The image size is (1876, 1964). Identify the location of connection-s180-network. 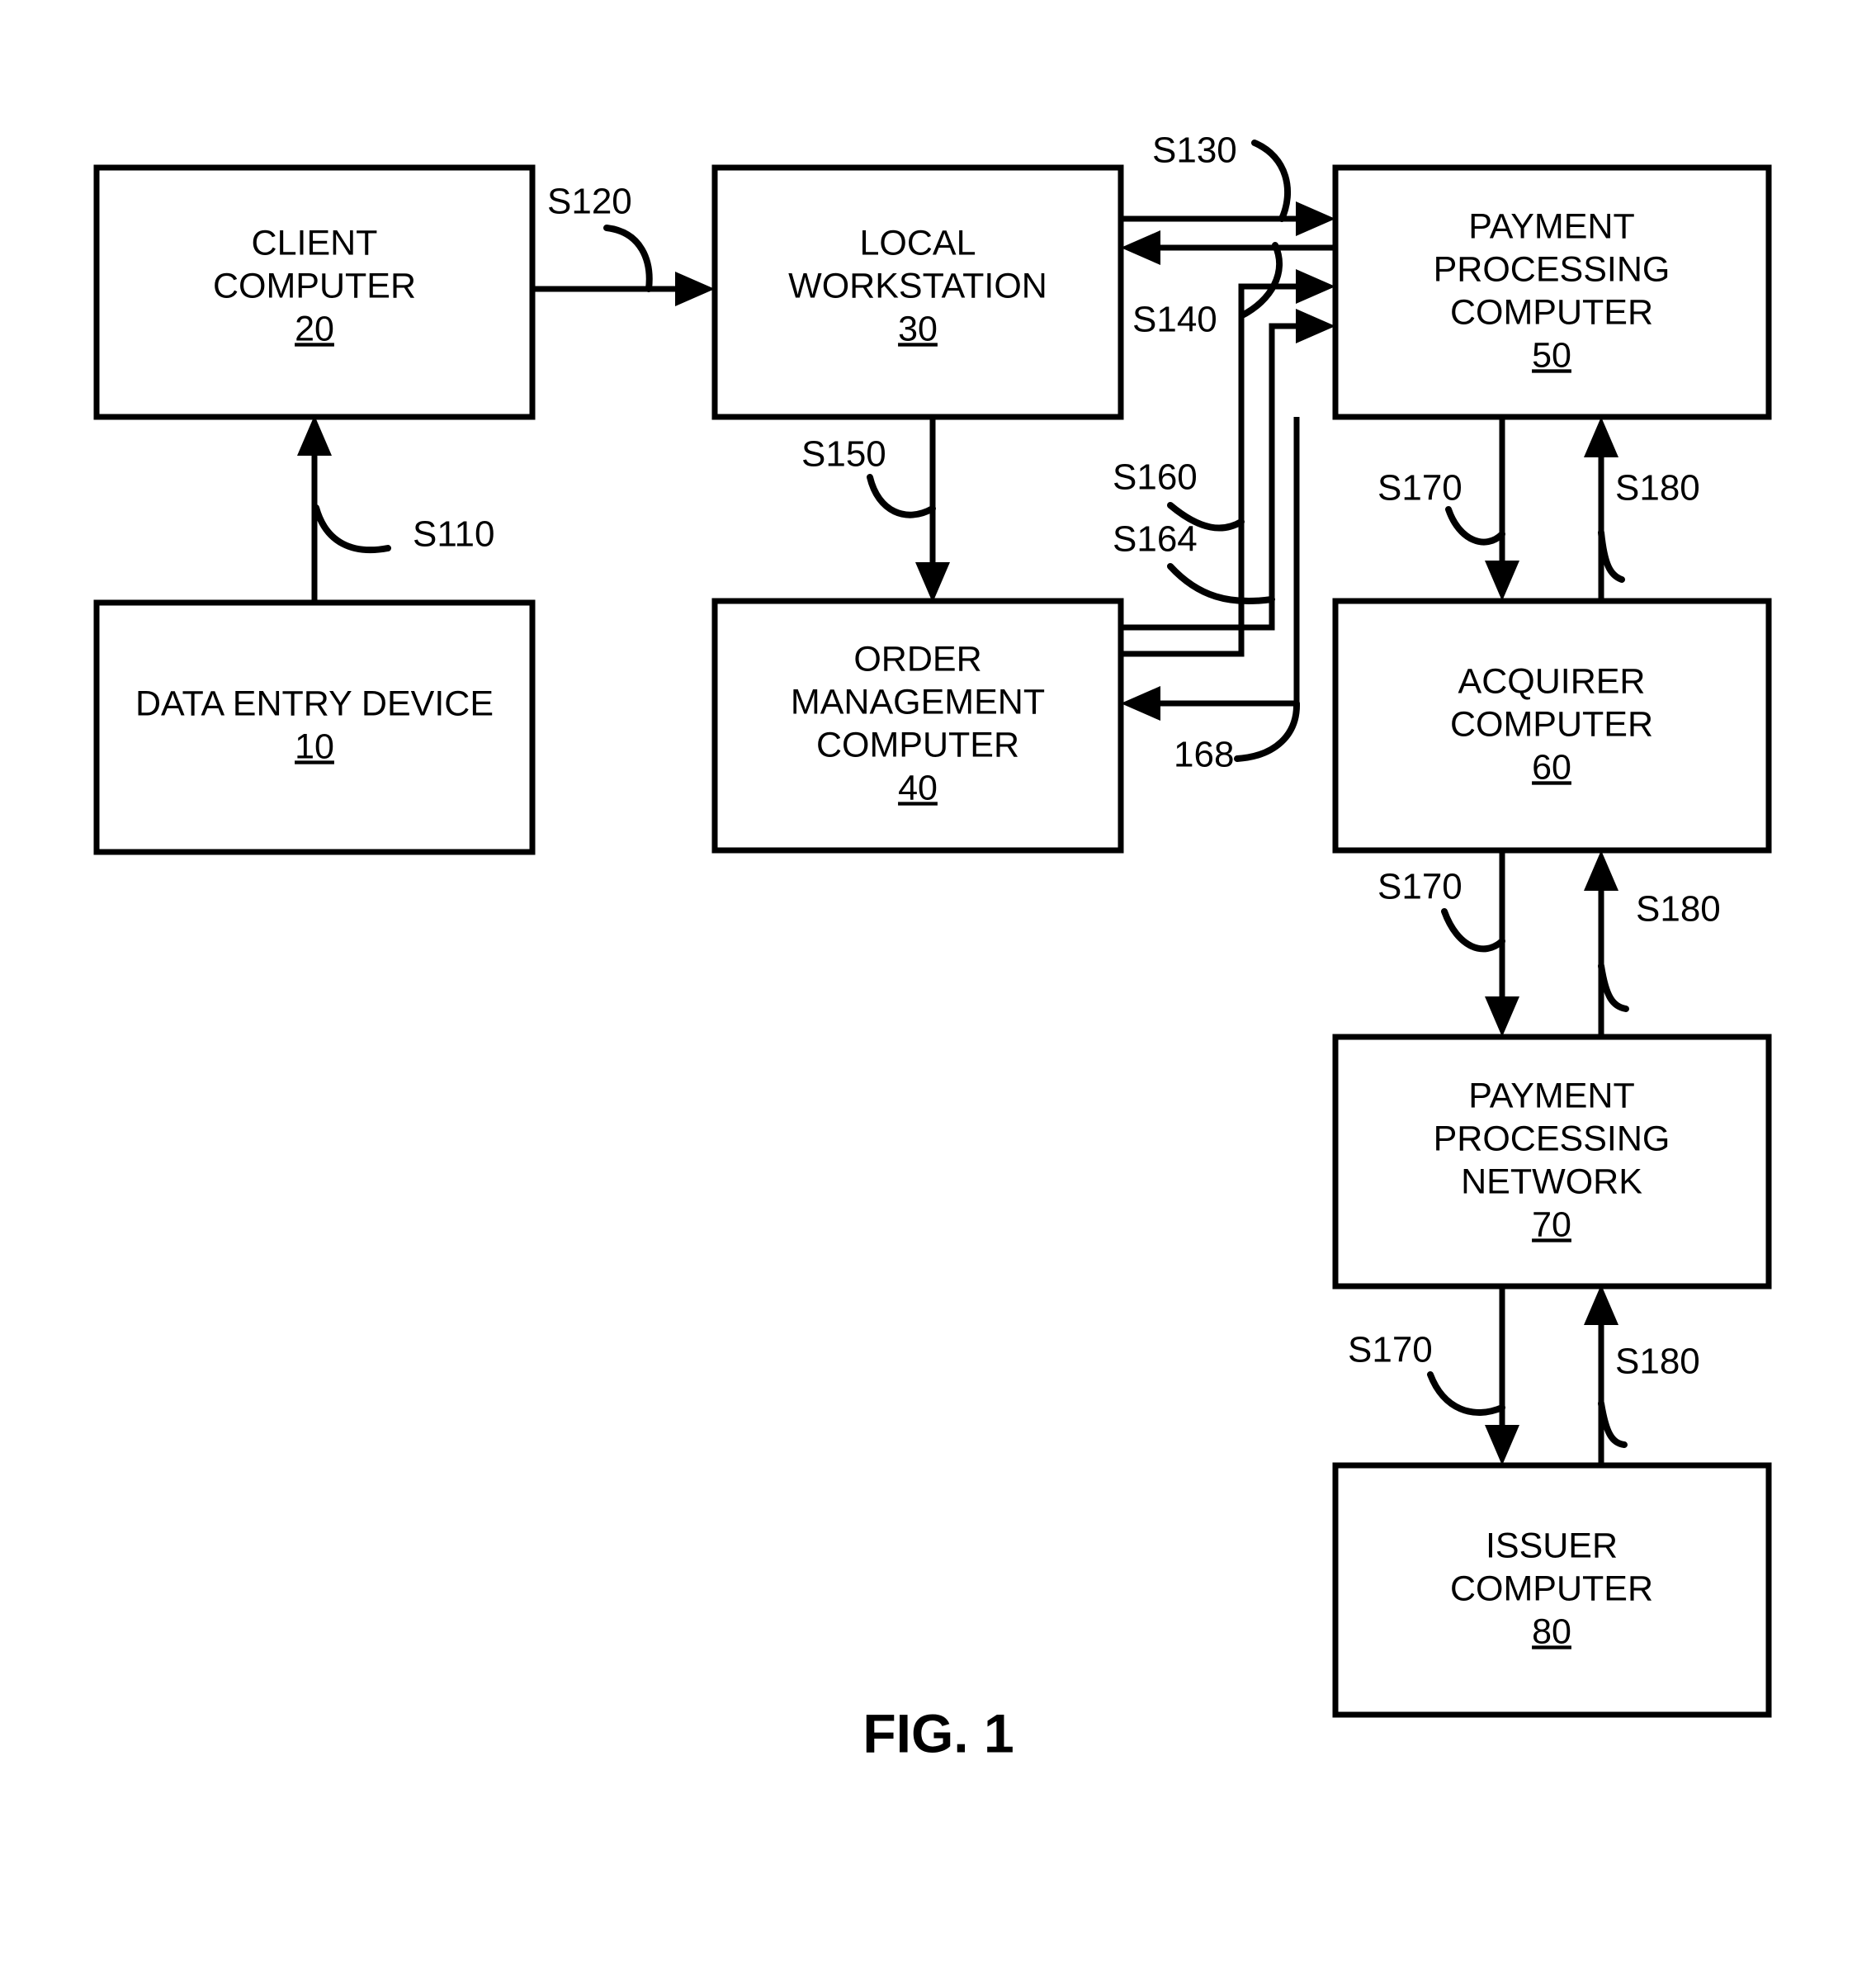
(1606, 943).